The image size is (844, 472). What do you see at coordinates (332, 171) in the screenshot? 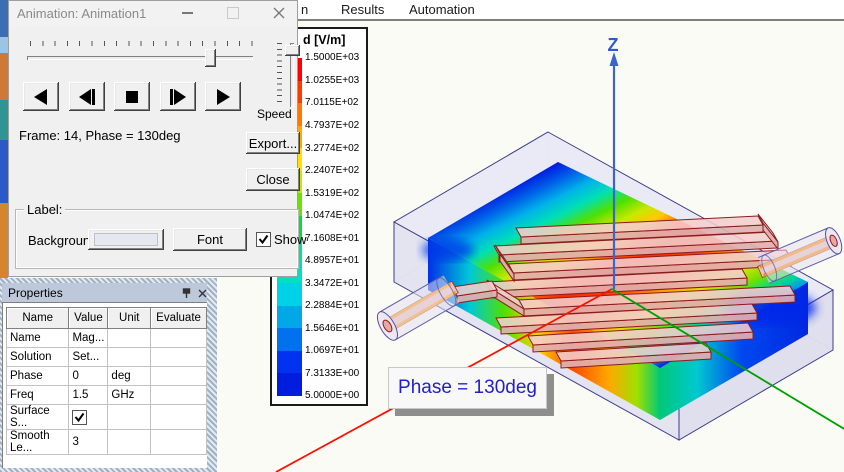
I see `legend-value: 2.2407E+02` at bounding box center [332, 171].